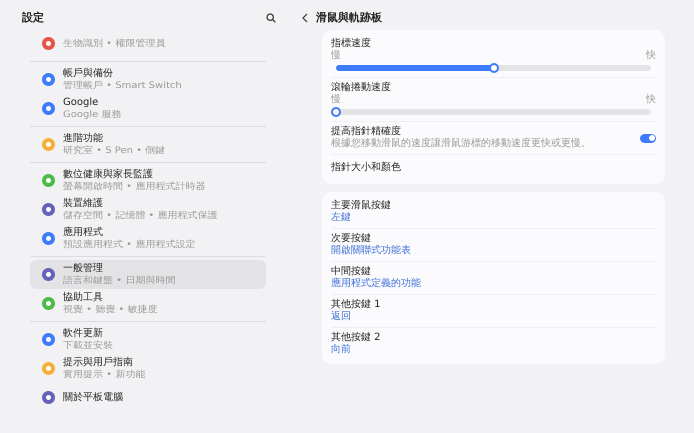 The height and width of the screenshot is (433, 694). What do you see at coordinates (271, 18) in the screenshot?
I see `search-icon` at bounding box center [271, 18].